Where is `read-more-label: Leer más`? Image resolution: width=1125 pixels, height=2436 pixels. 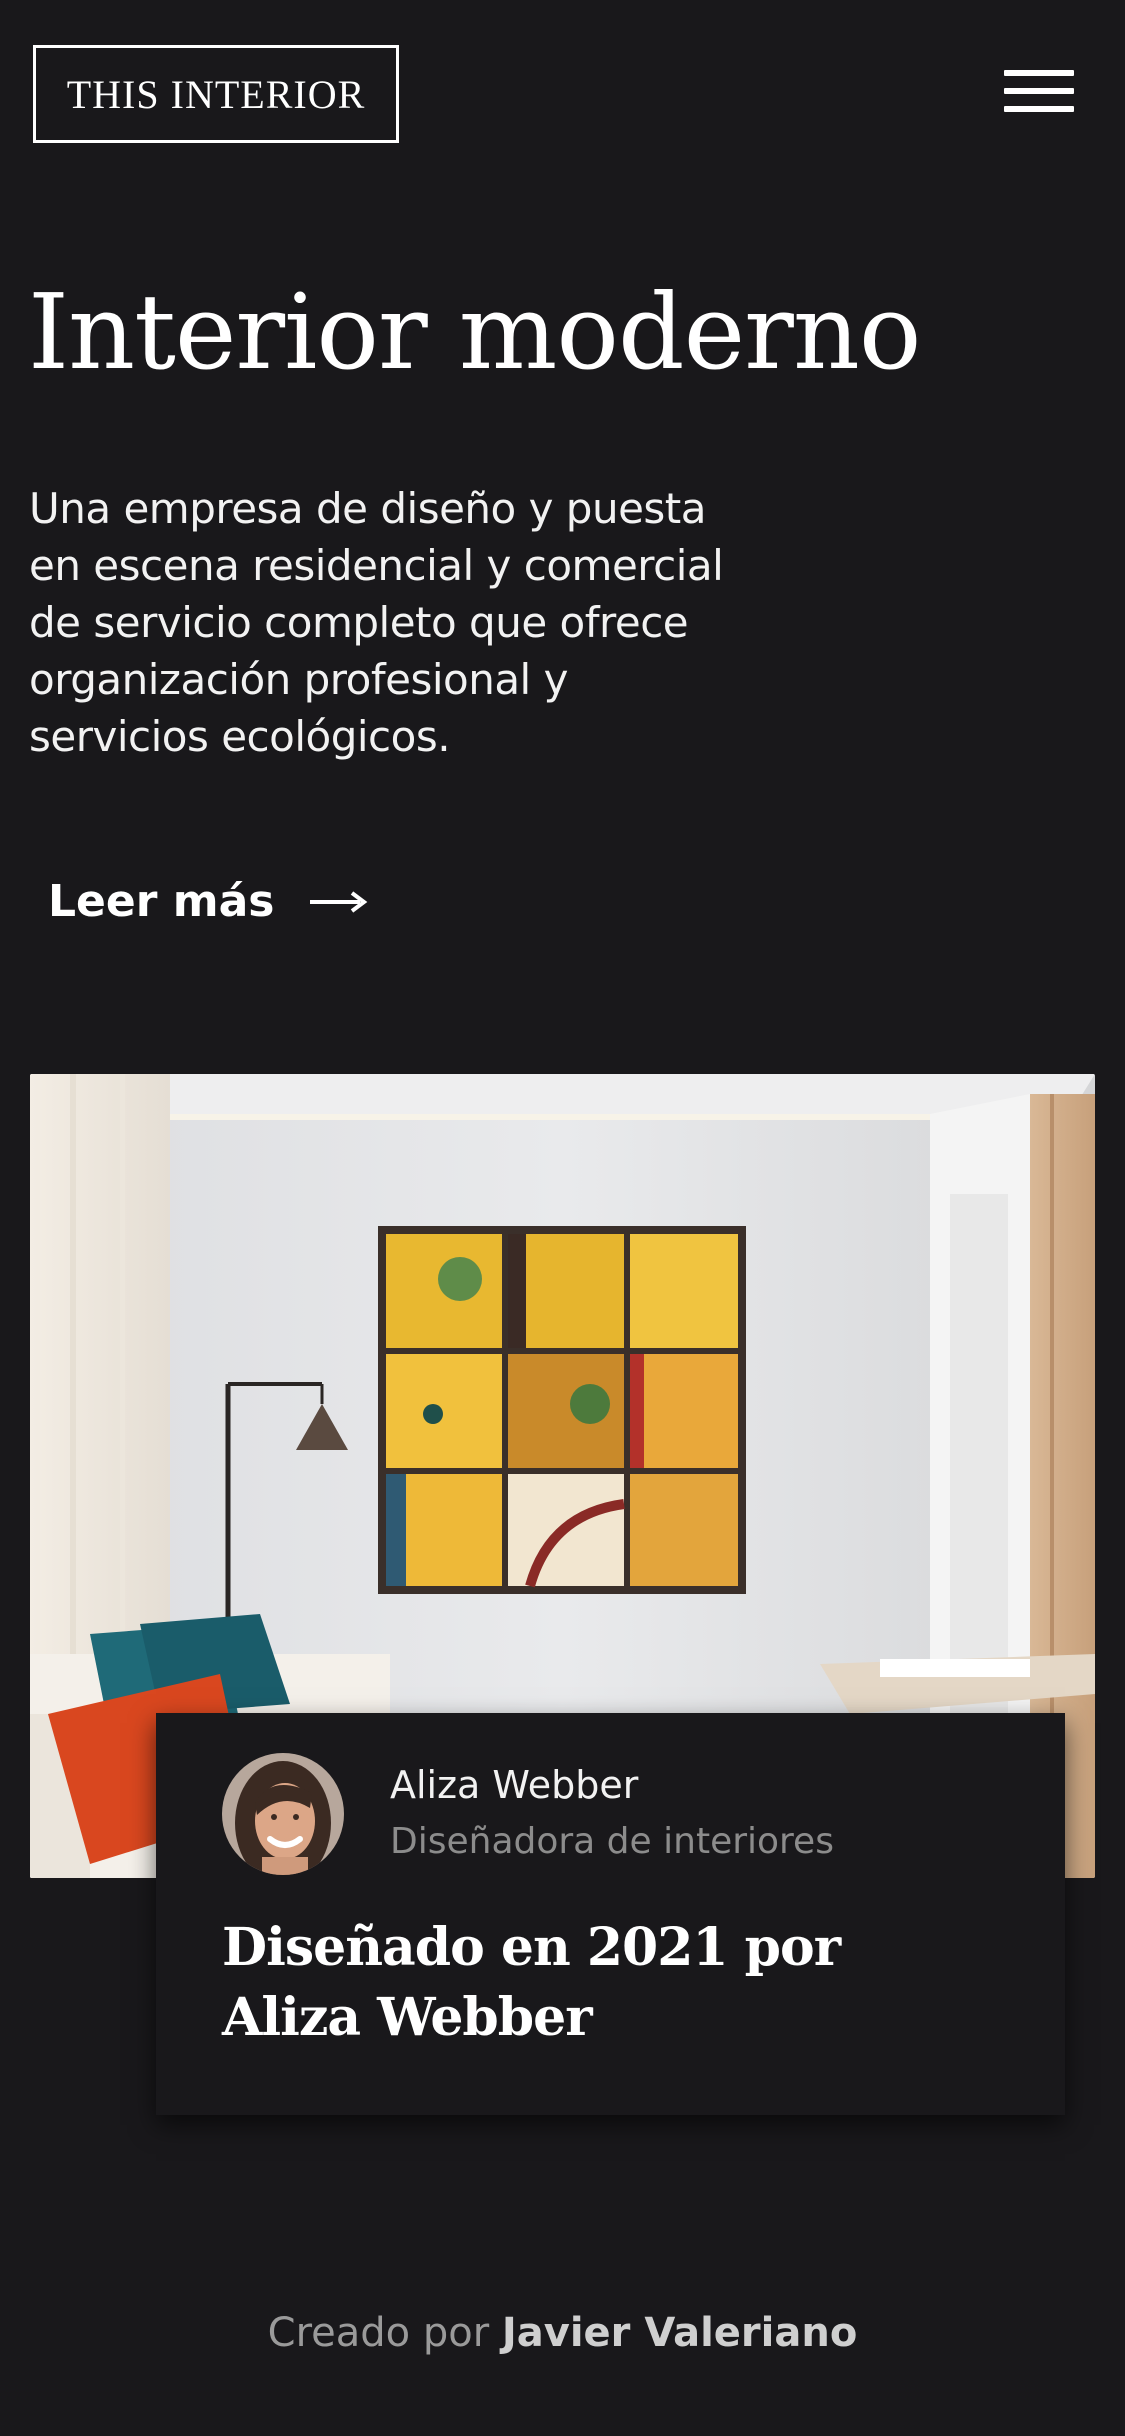
read-more-label: Leer más is located at coordinates (161, 901).